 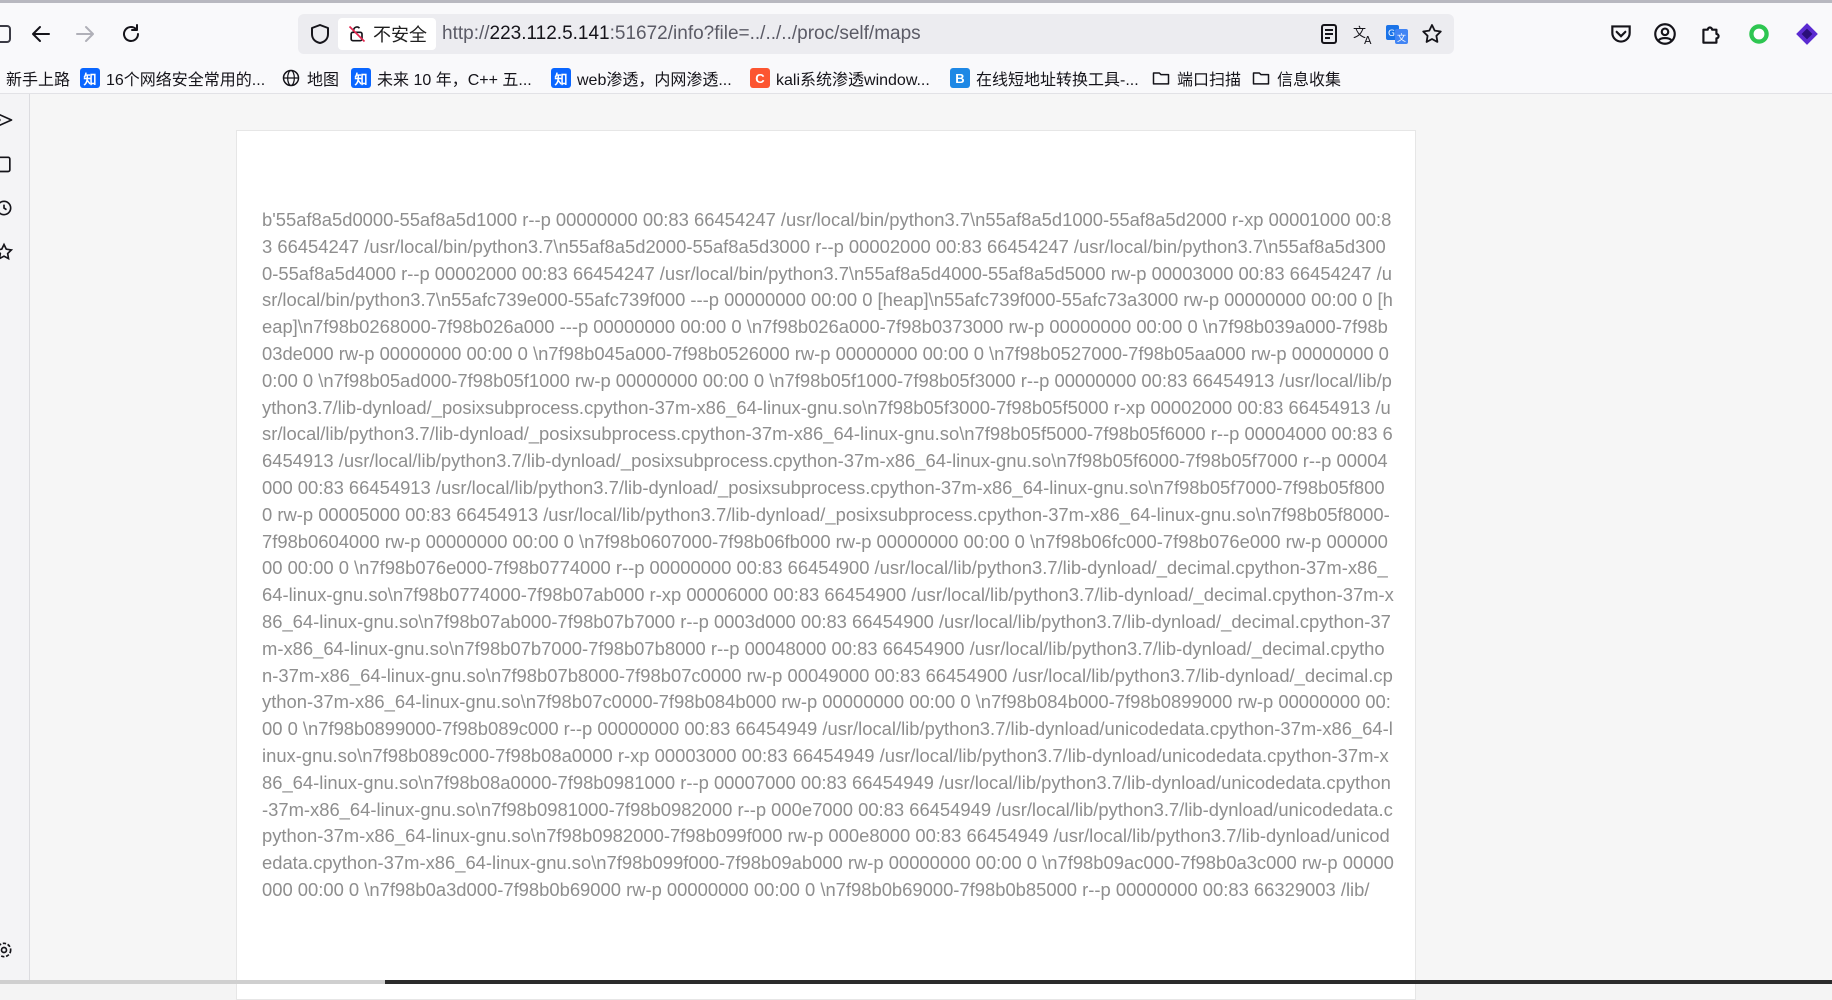 What do you see at coordinates (7, 164) in the screenshot?
I see `sidebar-clipboard-icon` at bounding box center [7, 164].